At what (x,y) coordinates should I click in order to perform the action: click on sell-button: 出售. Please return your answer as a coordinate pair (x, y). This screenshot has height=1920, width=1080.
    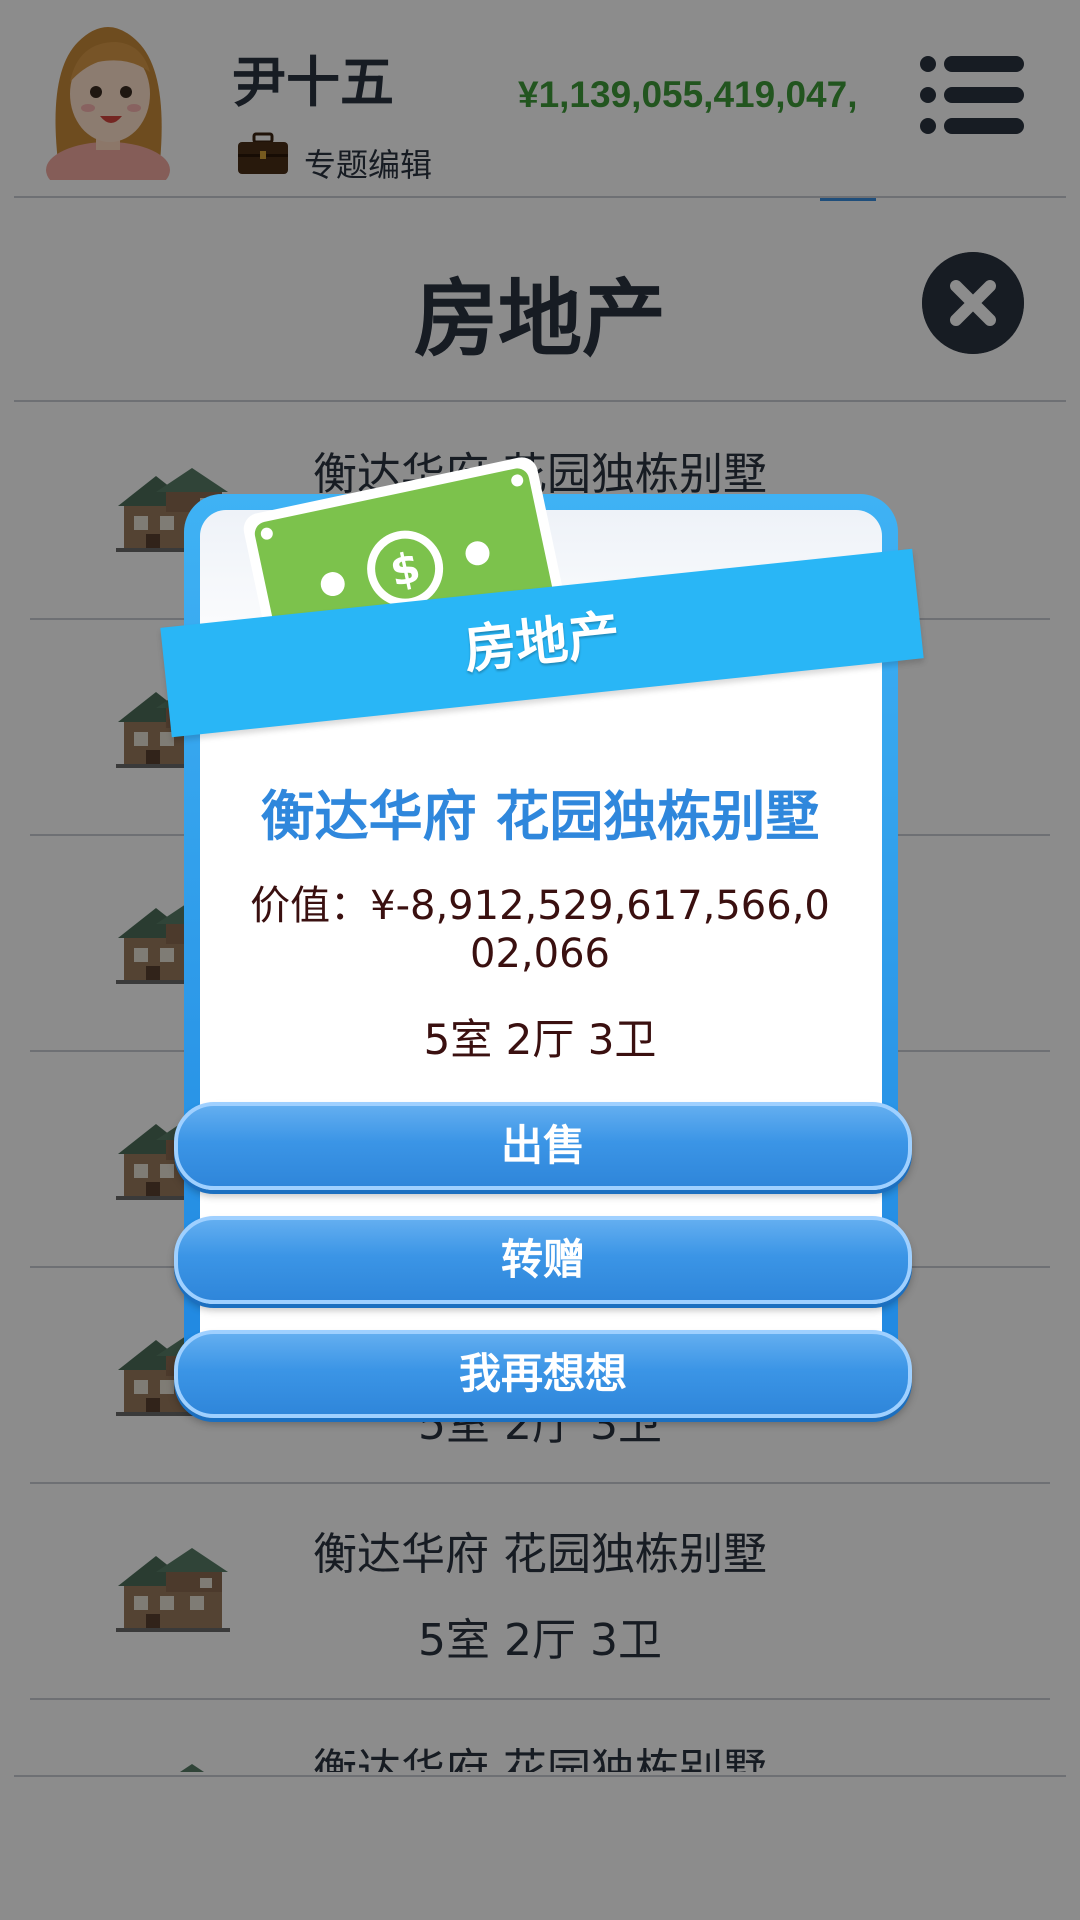
    Looking at the image, I should click on (543, 1146).